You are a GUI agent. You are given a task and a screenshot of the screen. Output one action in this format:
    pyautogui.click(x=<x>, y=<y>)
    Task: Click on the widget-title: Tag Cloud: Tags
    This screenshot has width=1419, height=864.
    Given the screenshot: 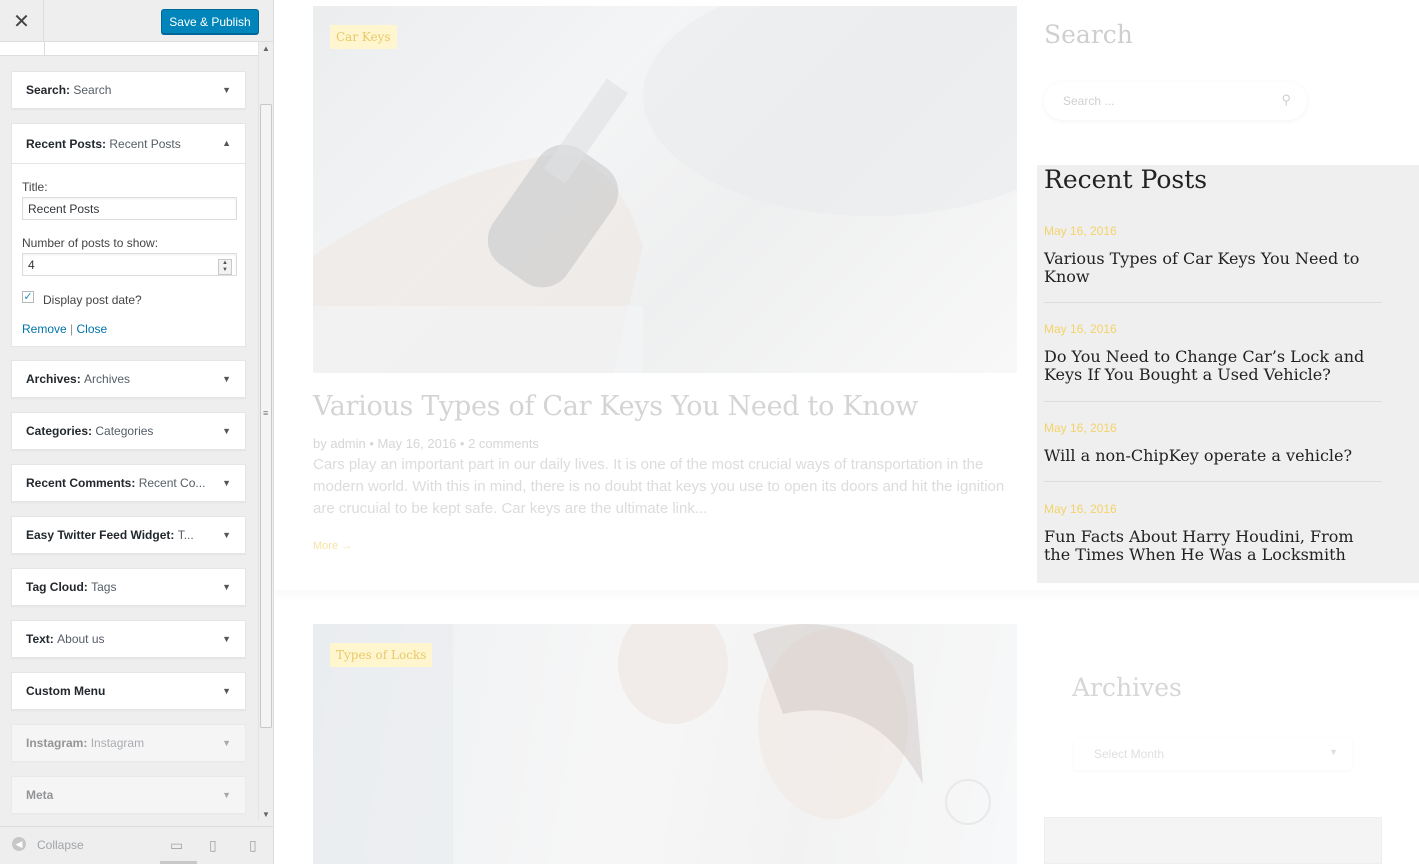 What is the action you would take?
    pyautogui.click(x=71, y=587)
    